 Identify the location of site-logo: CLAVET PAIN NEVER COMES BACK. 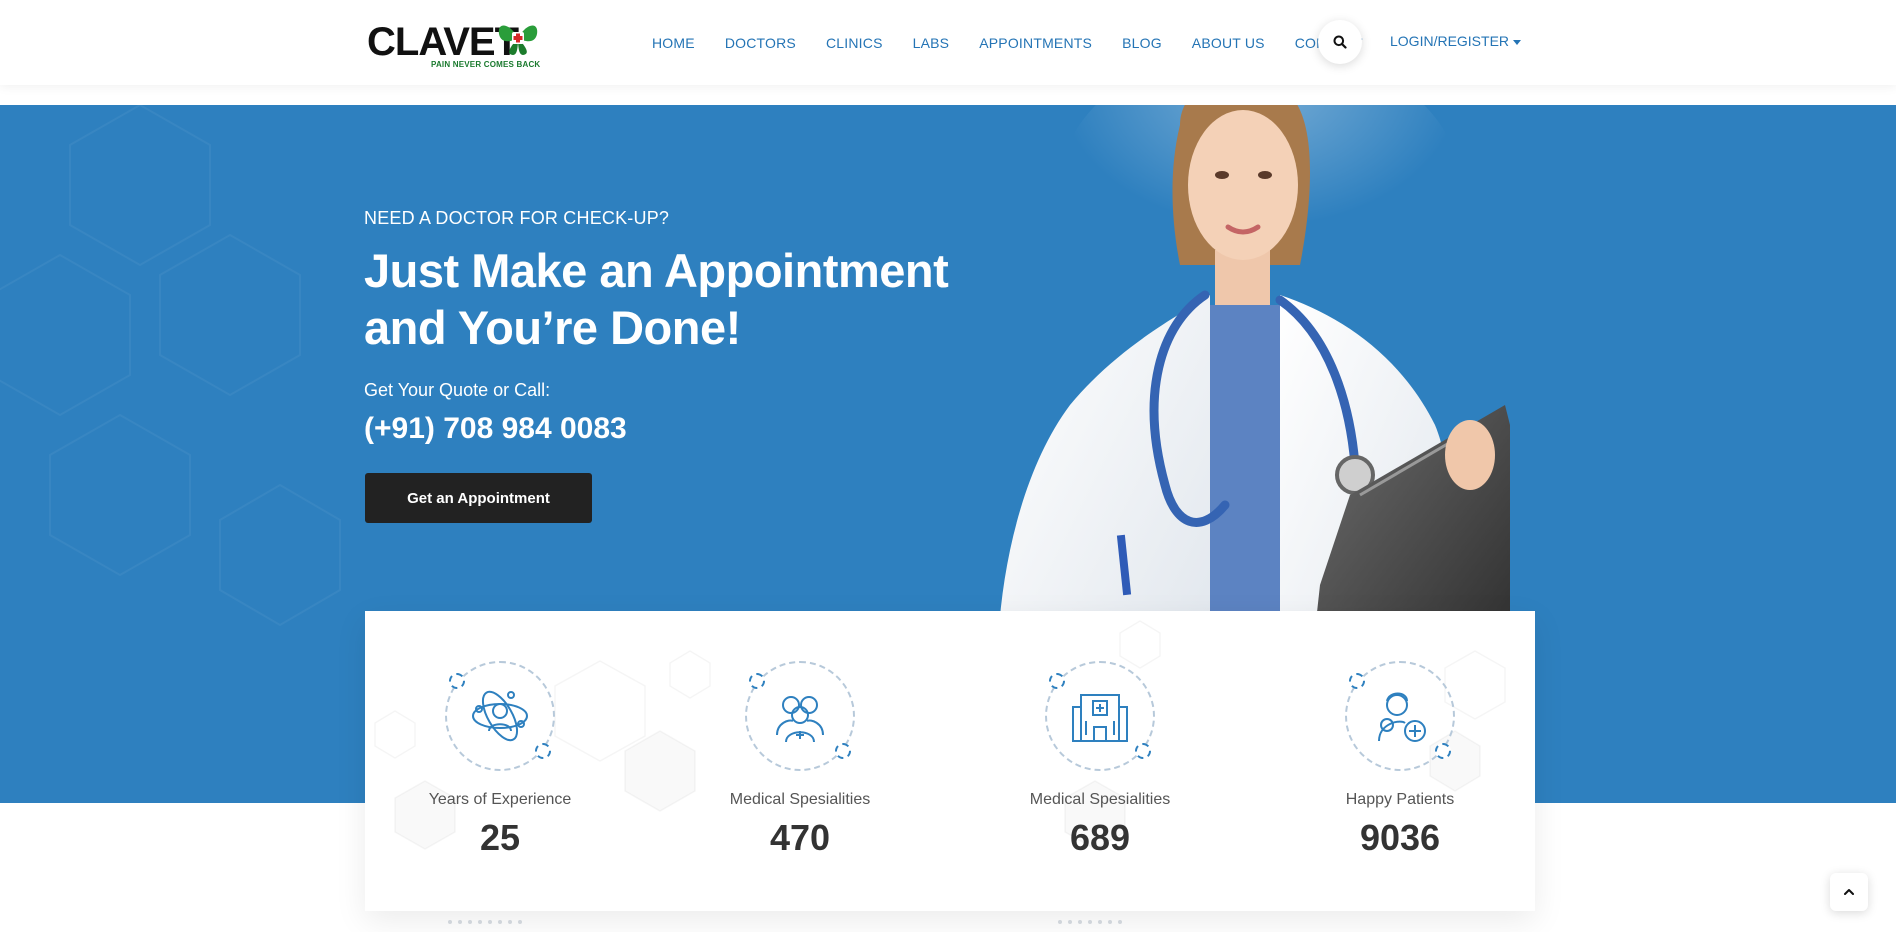
(457, 44).